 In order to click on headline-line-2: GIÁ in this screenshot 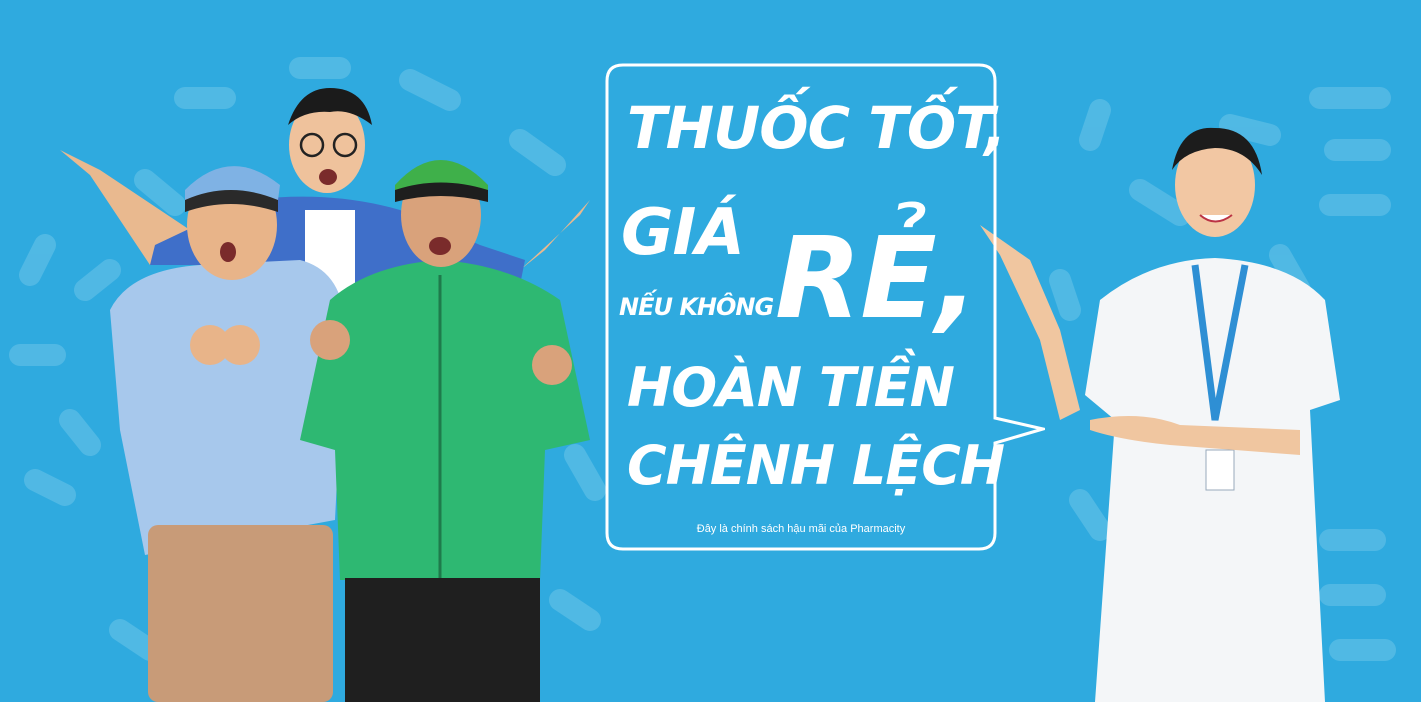, I will do `click(683, 233)`.